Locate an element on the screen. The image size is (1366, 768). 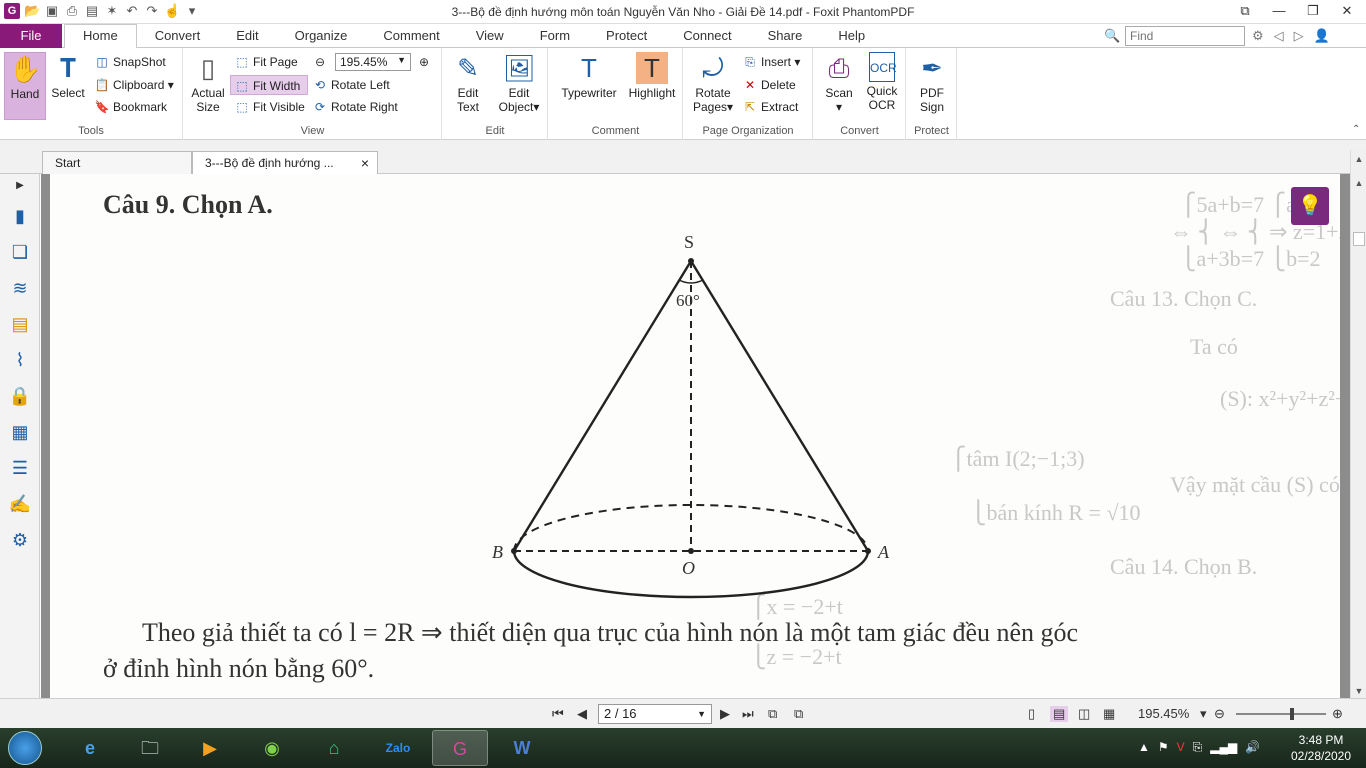
close-button: ✕ is located at coordinates (1347, 11).